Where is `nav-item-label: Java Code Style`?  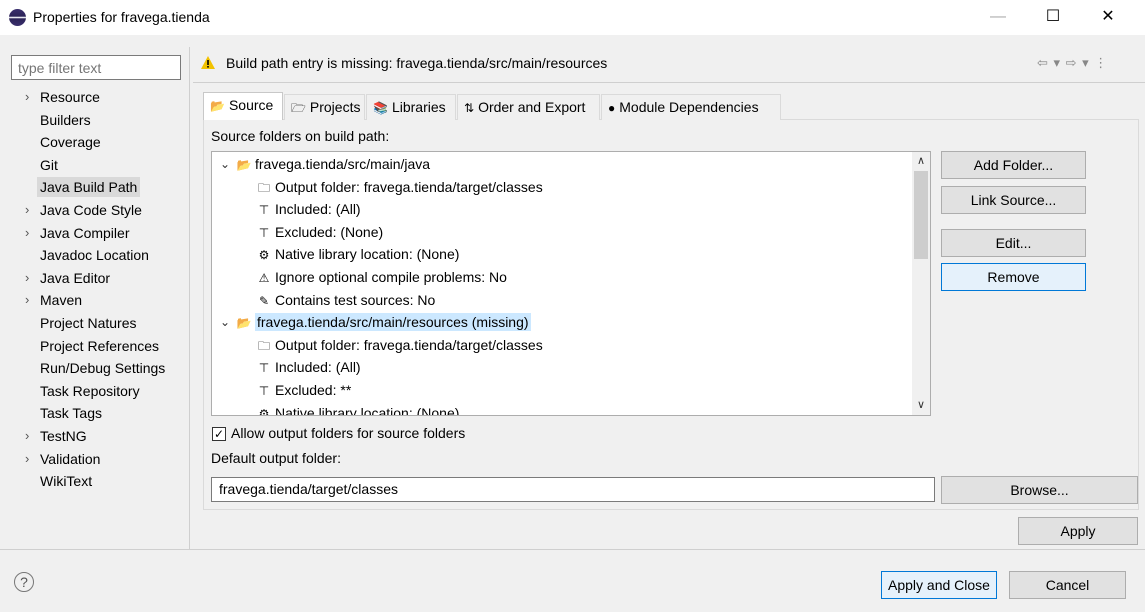
nav-item-label: Java Code Style is located at coordinates (91, 209).